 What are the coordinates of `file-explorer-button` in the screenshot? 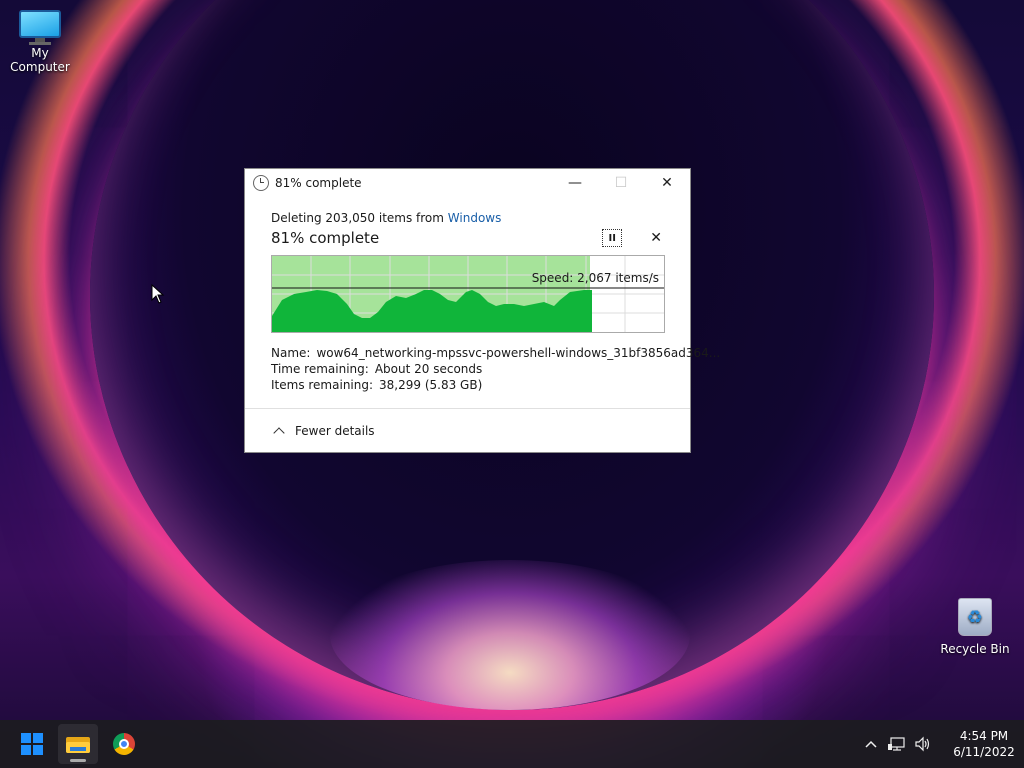 It's located at (78, 744).